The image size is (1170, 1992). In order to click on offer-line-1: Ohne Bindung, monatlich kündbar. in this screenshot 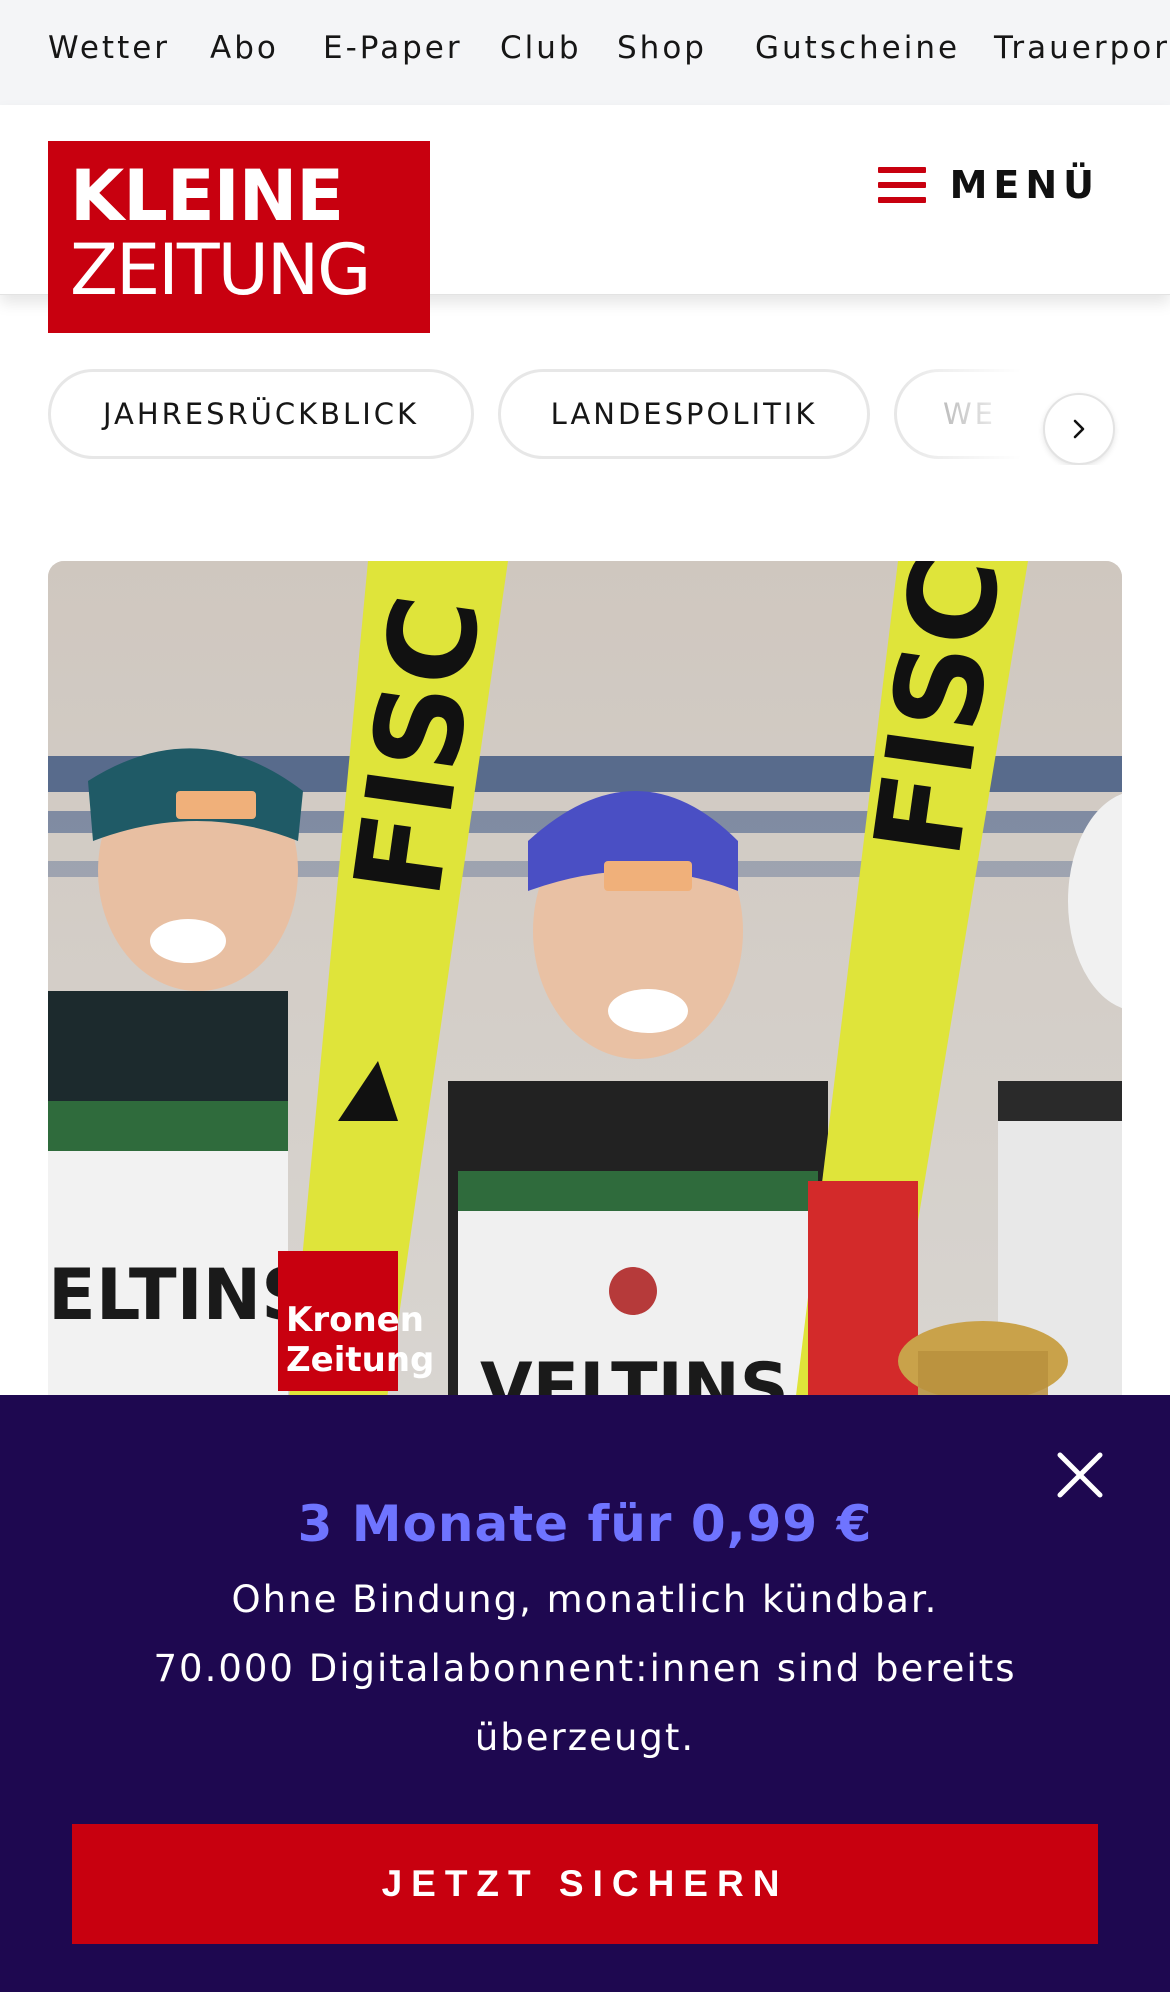, I will do `click(585, 1599)`.